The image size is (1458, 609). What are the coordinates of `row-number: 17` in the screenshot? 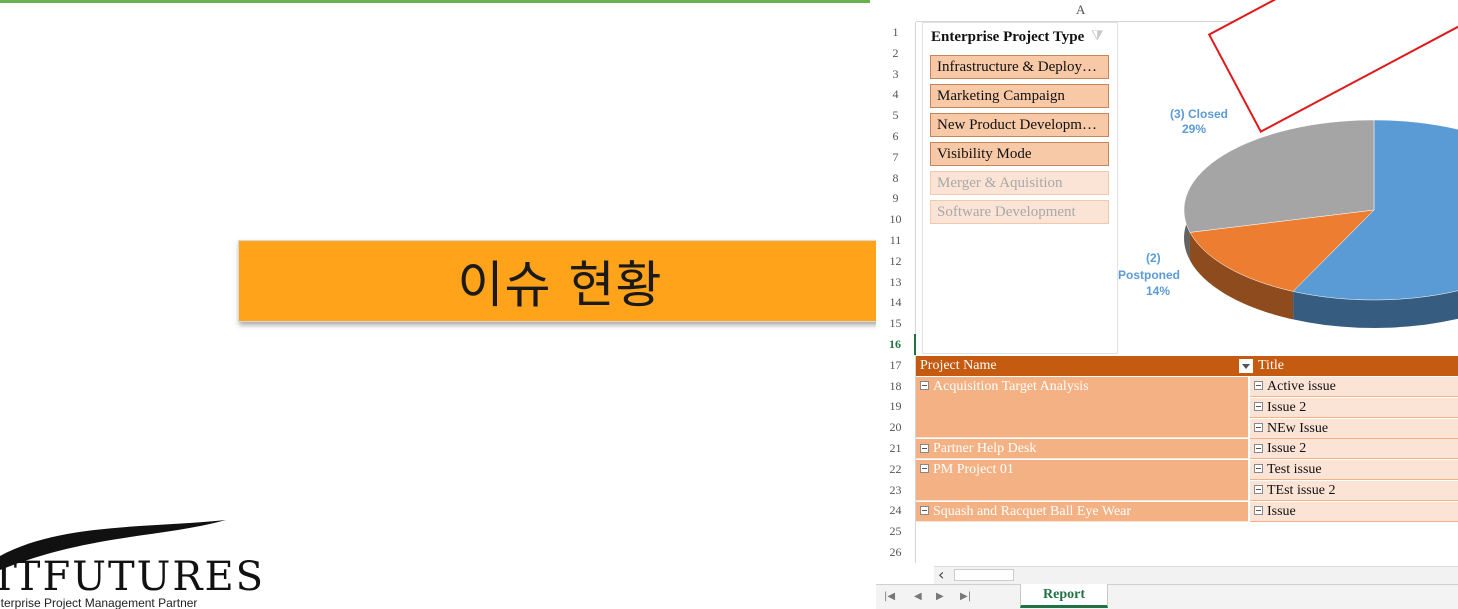 It's located at (896, 365).